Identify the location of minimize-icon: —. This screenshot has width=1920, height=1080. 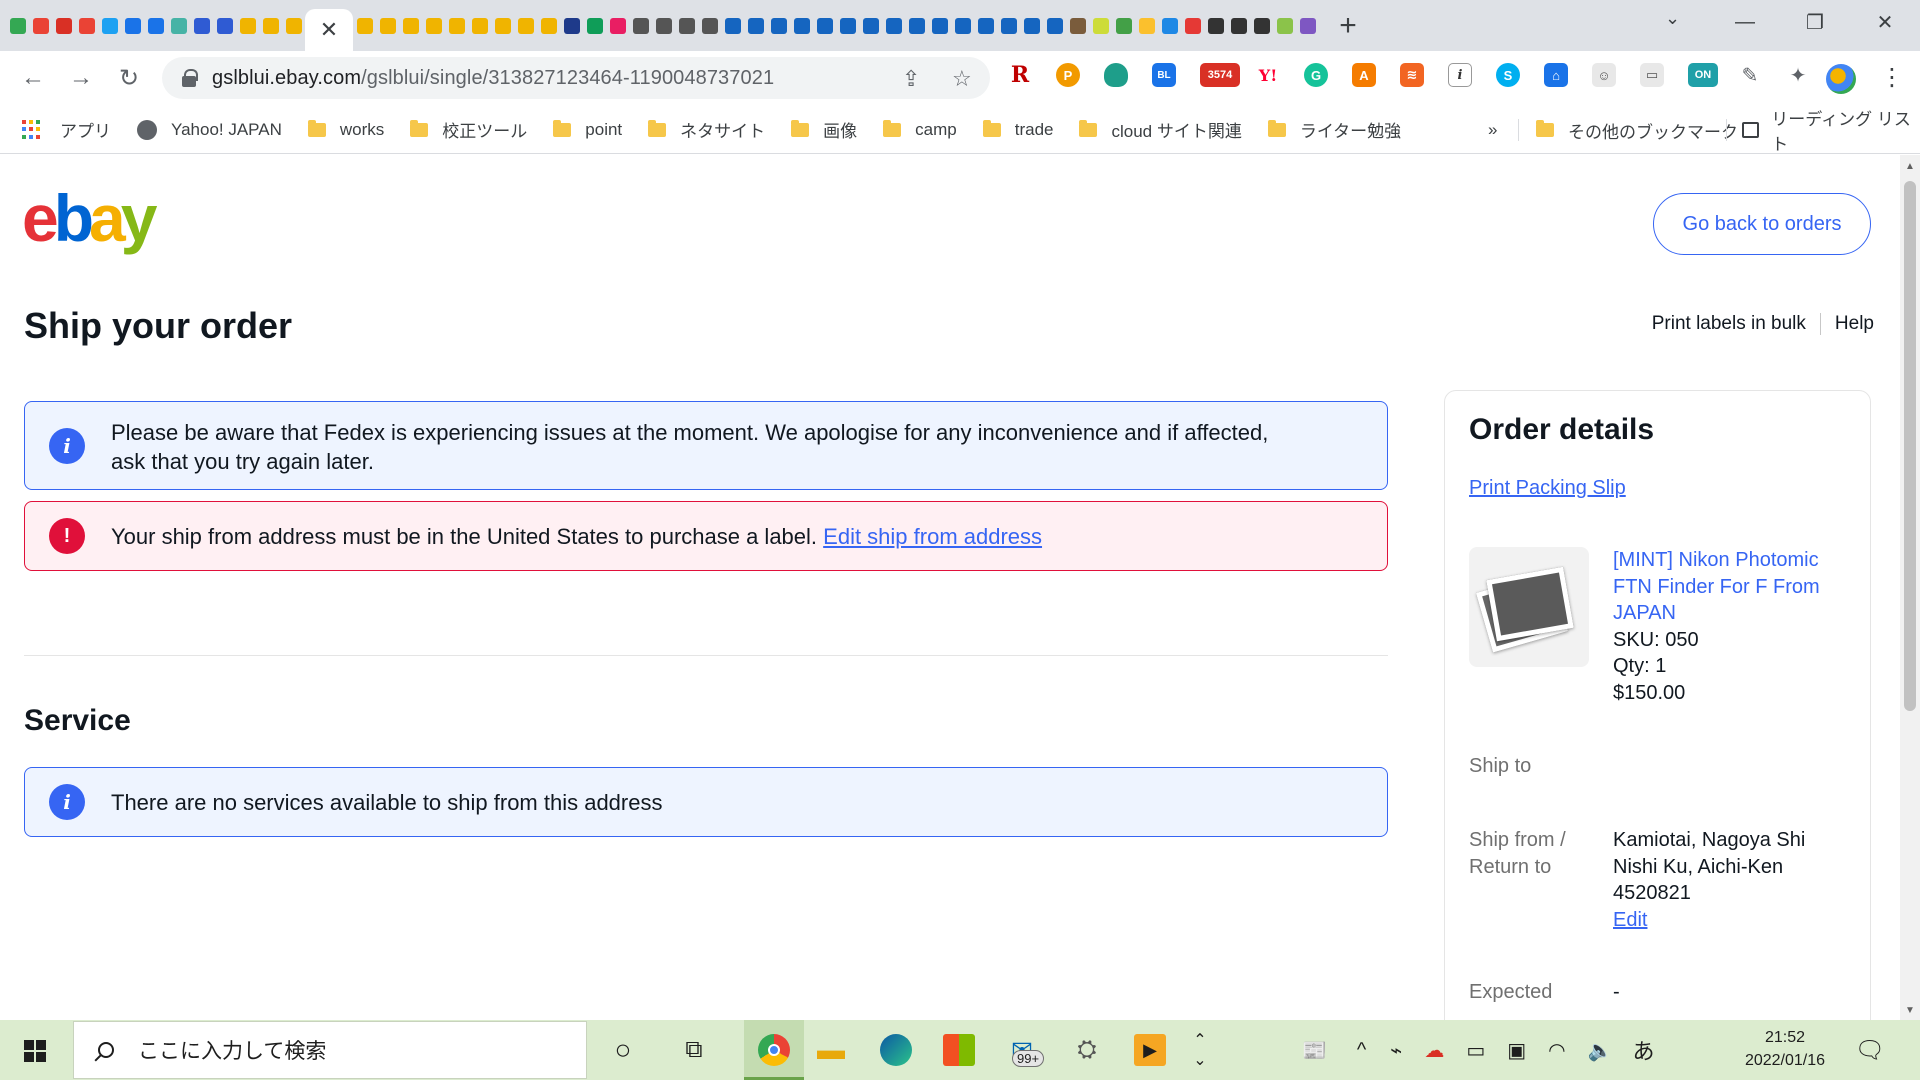
(1745, 22).